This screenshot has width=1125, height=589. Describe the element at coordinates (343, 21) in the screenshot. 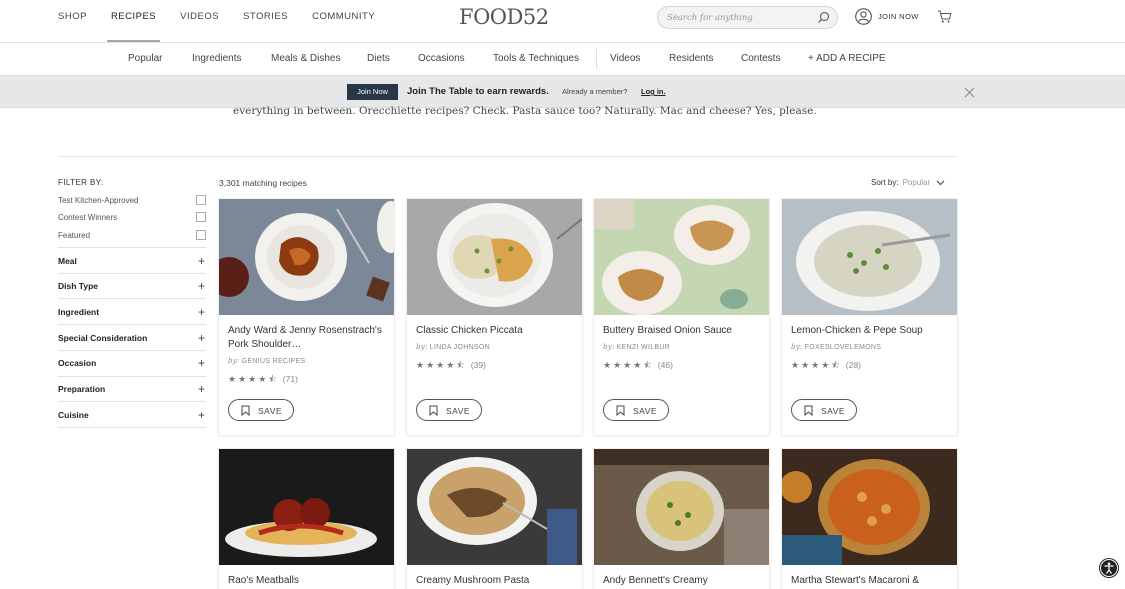

I see `nav-community: COMMUNITY` at that location.